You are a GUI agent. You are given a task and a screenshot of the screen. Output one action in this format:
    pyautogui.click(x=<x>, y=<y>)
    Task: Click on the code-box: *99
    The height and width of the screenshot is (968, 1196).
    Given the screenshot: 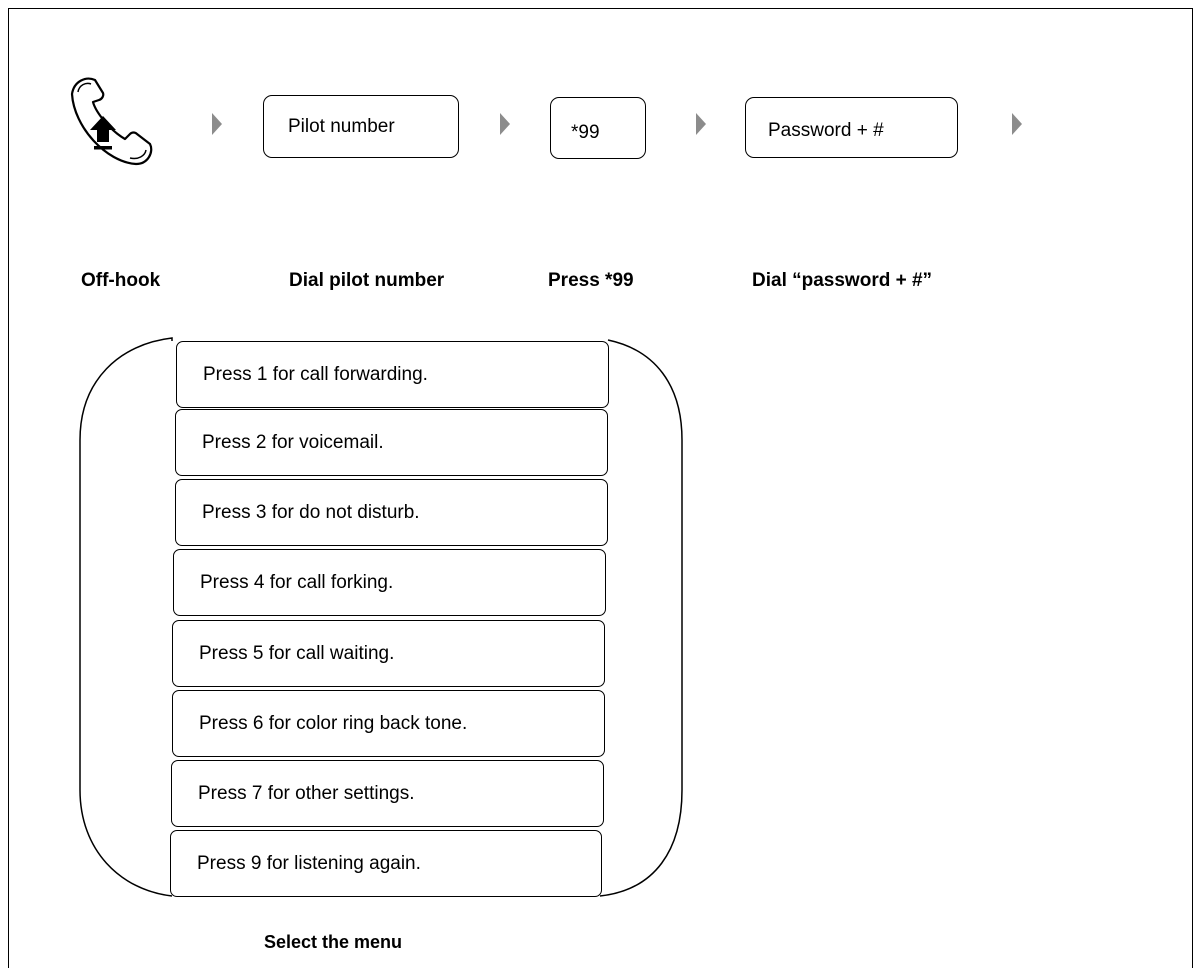 What is the action you would take?
    pyautogui.click(x=598, y=128)
    